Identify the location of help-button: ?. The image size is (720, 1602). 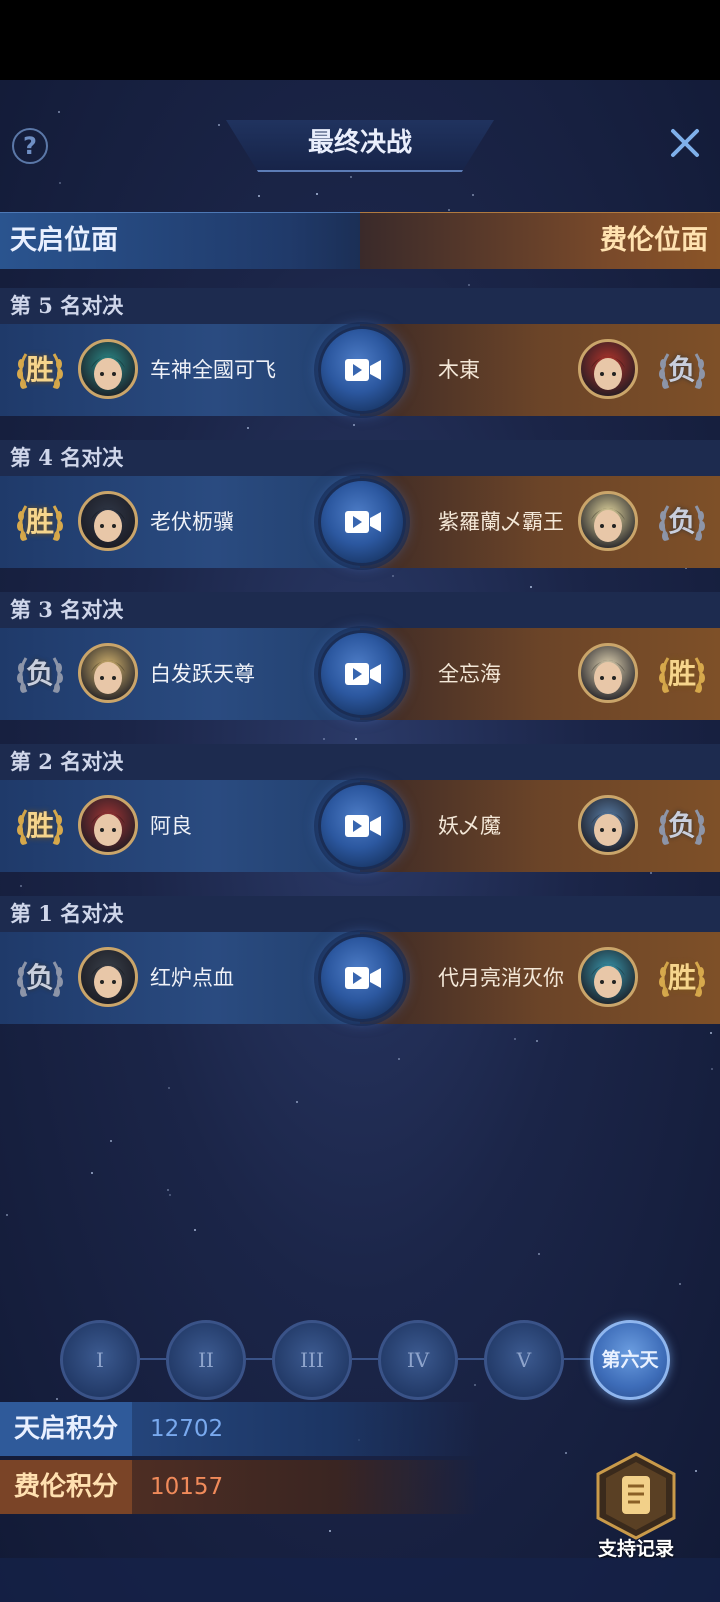
(30, 146).